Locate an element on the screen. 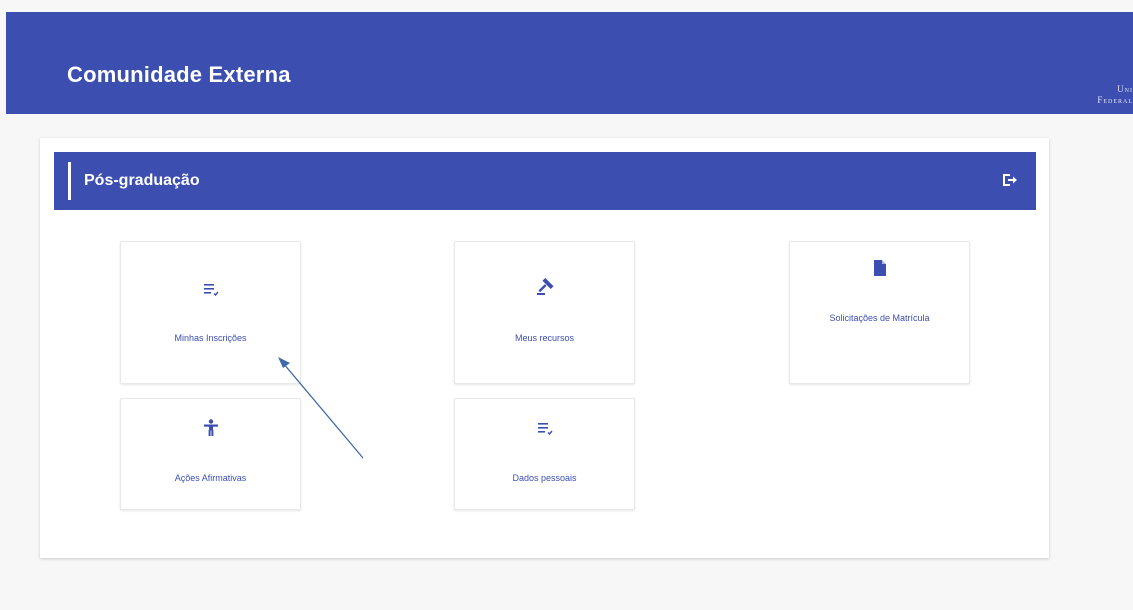 The image size is (1133, 610). card-label: Ações Afirmativas is located at coordinates (210, 478).